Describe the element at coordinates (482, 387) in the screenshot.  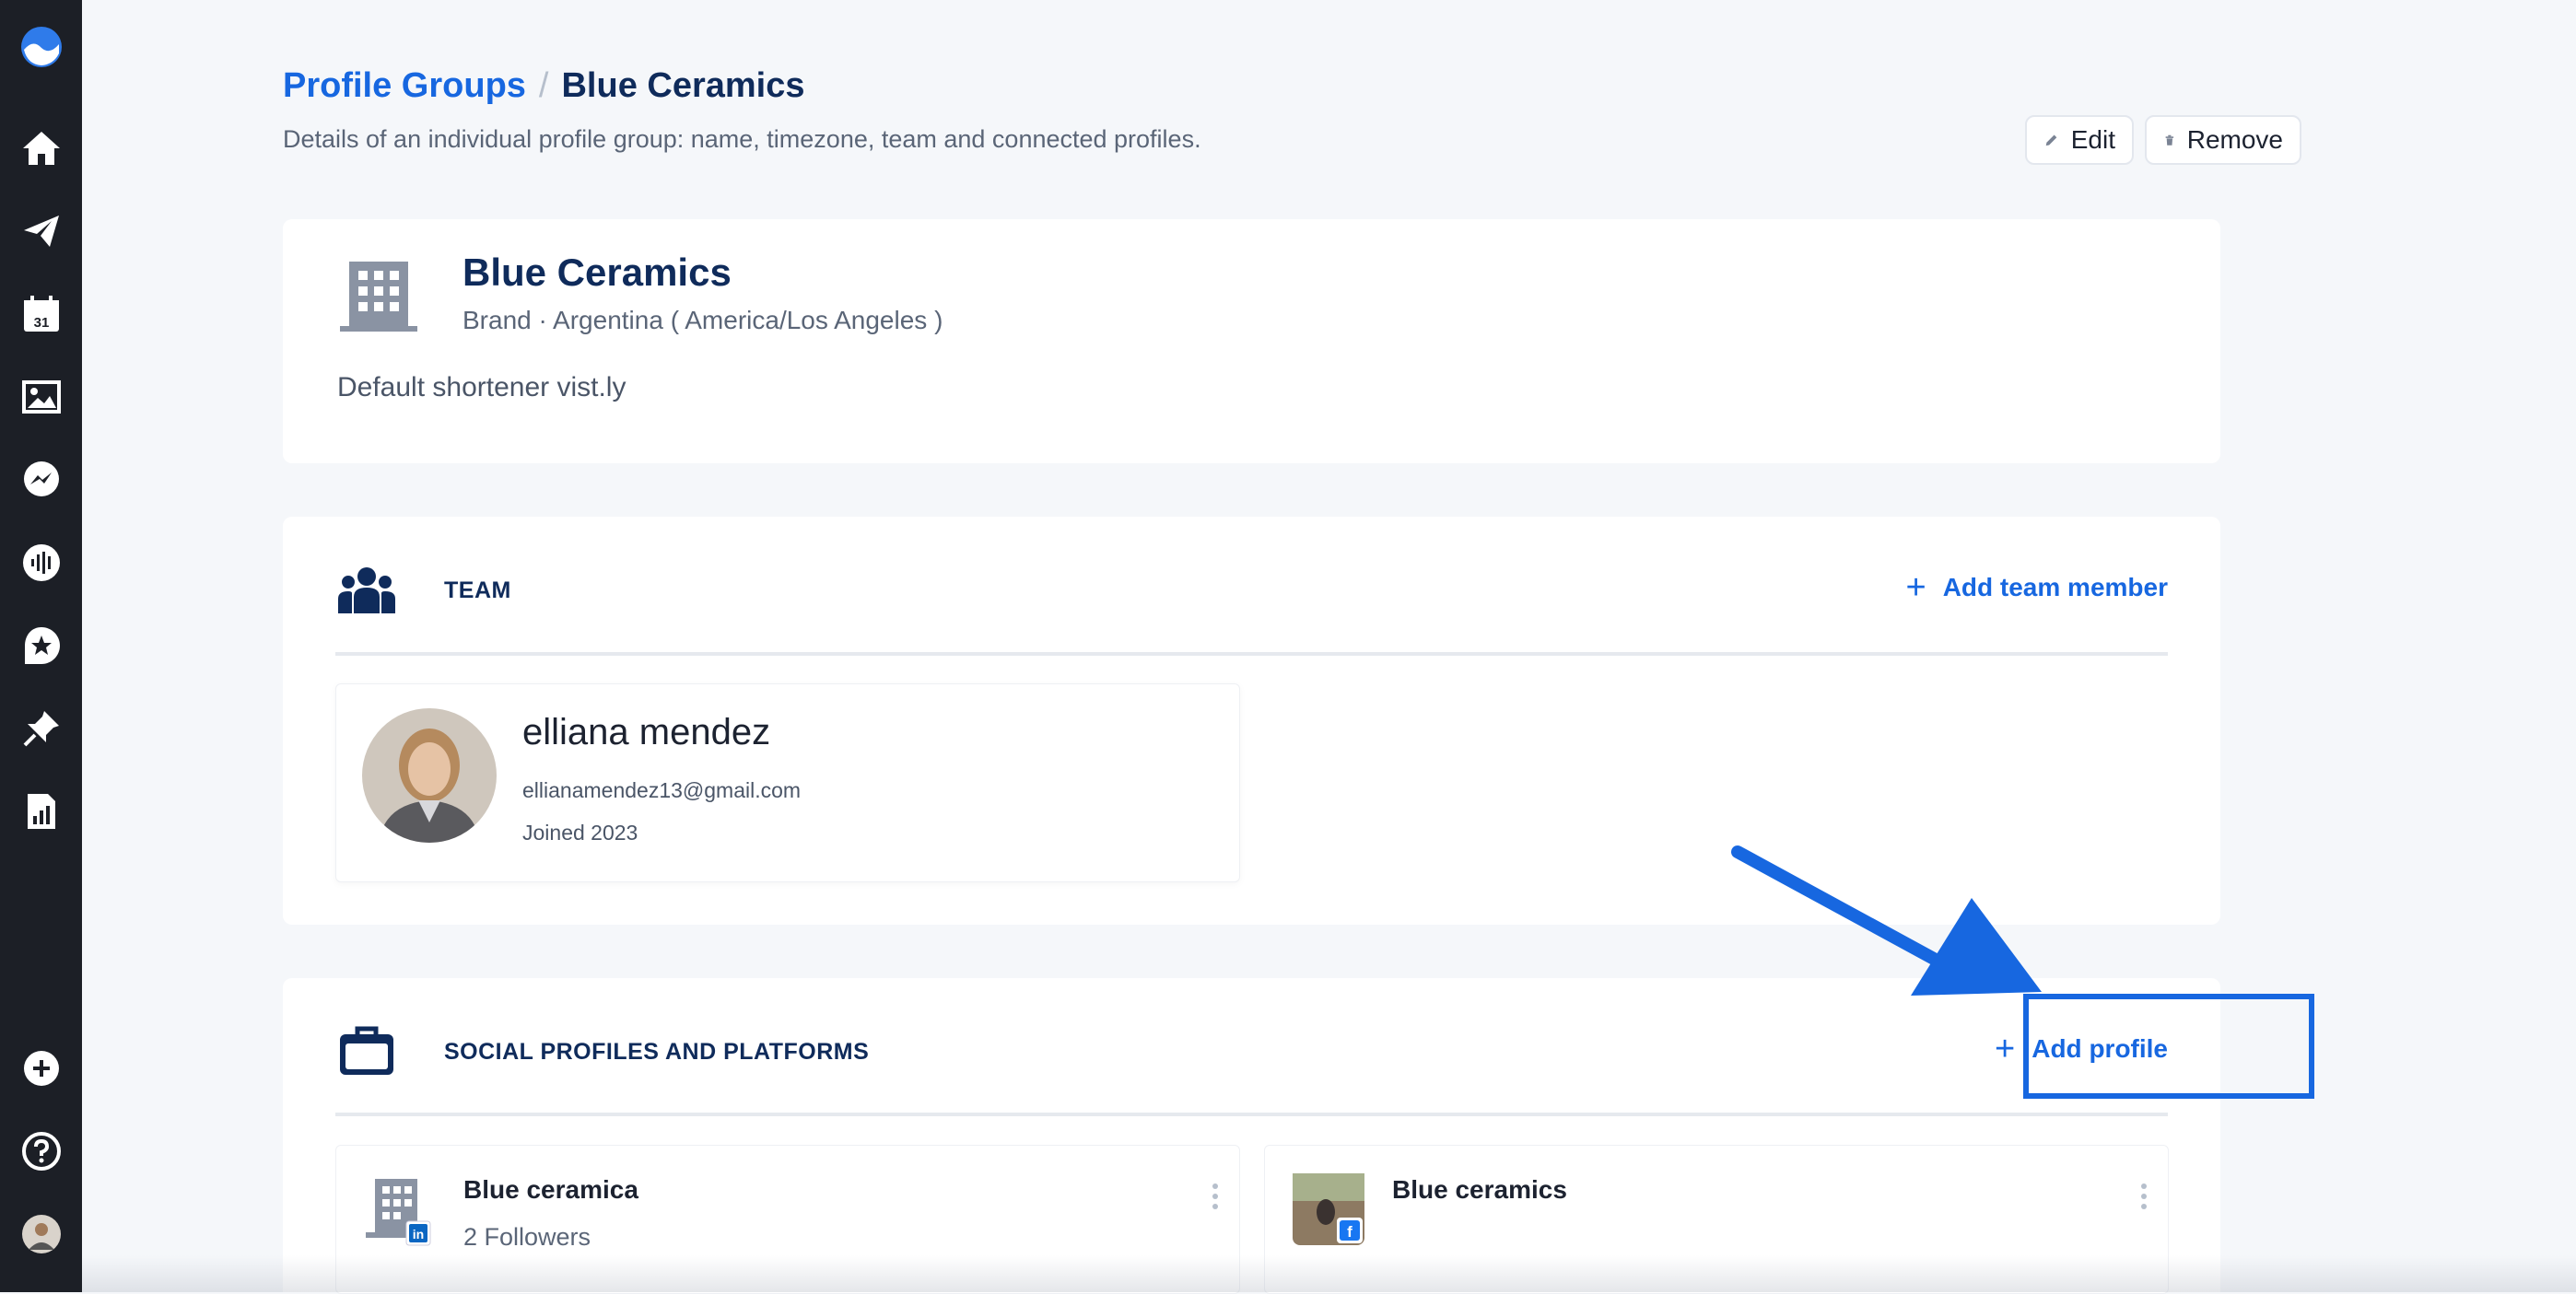
I see `group-shortener: Default shortener vist.ly` at that location.